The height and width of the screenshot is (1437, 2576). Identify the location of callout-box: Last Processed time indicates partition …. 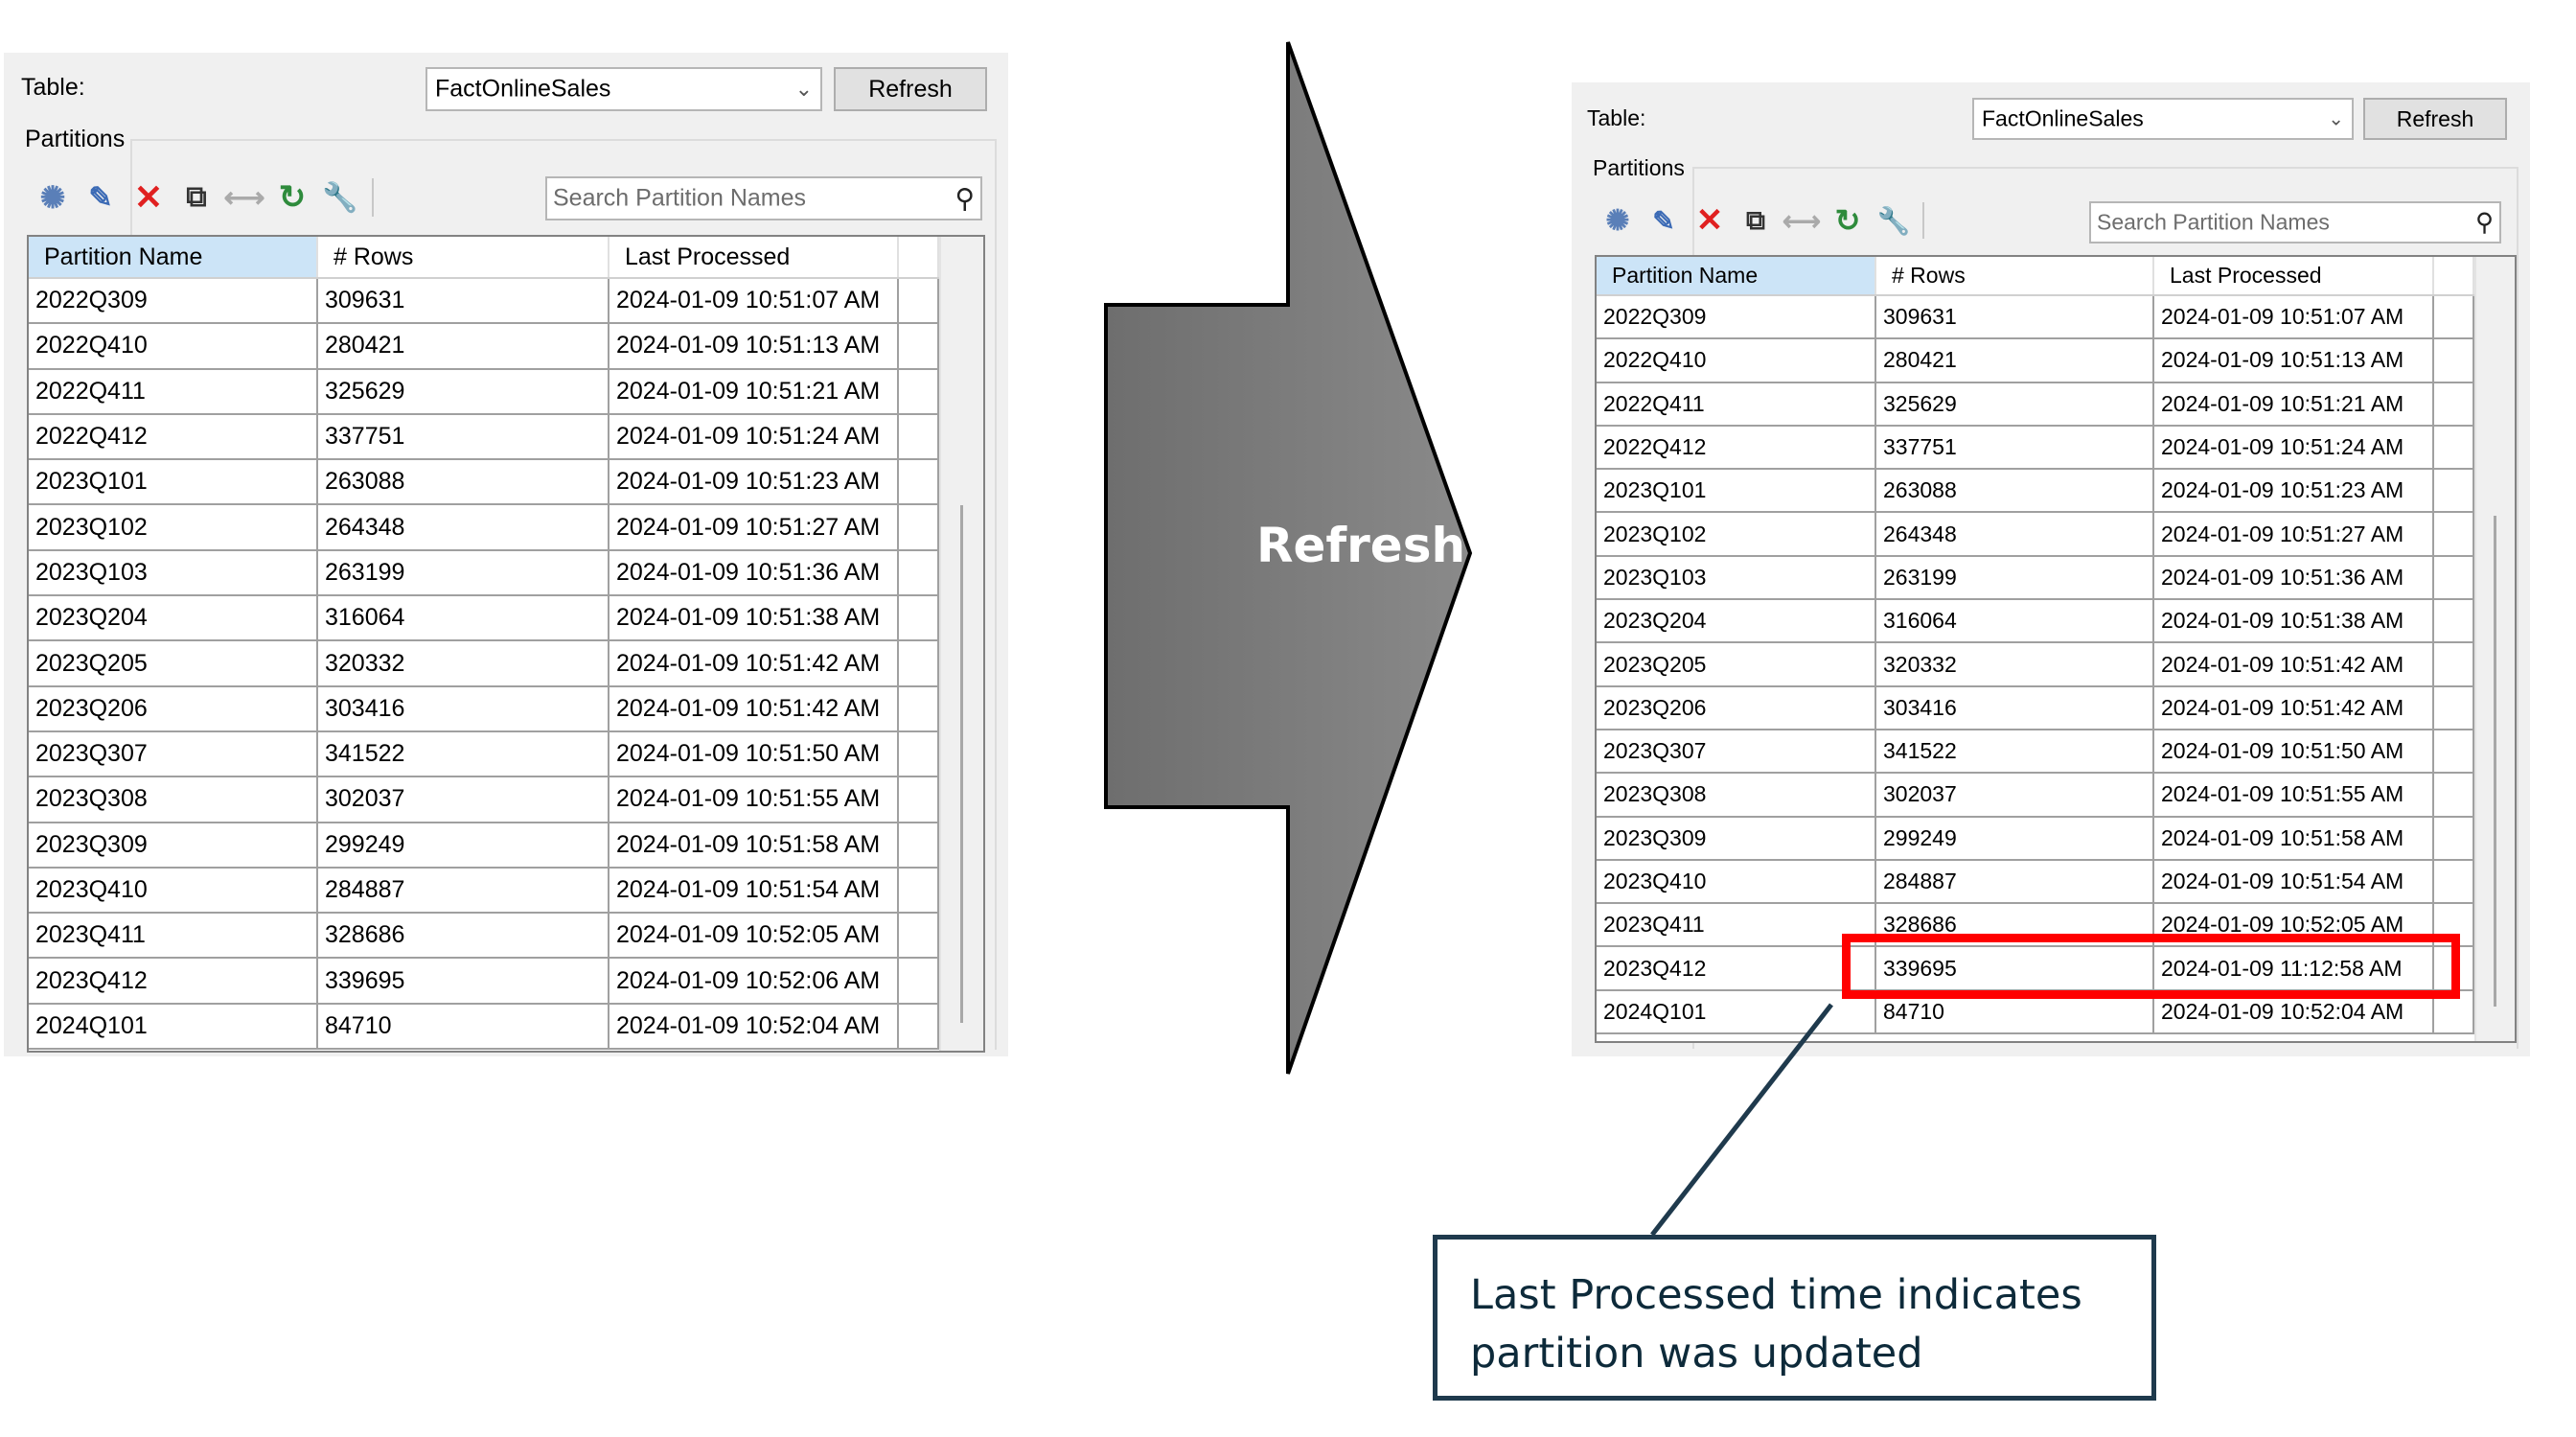
(1794, 1318).